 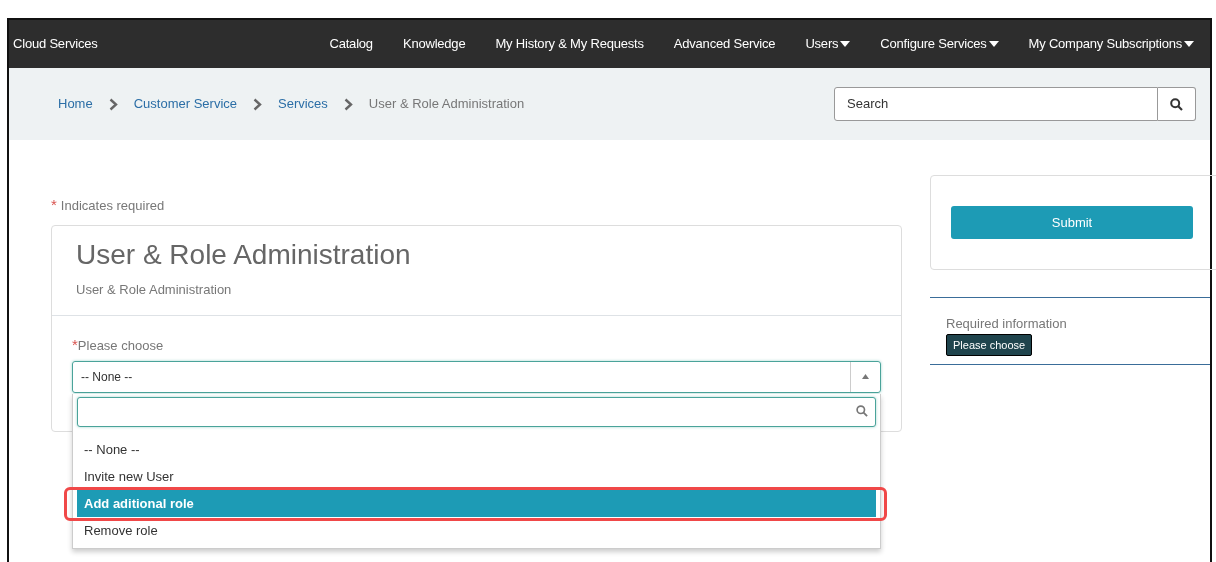 I want to click on dropdown-option: Remove role, so click(x=476, y=530).